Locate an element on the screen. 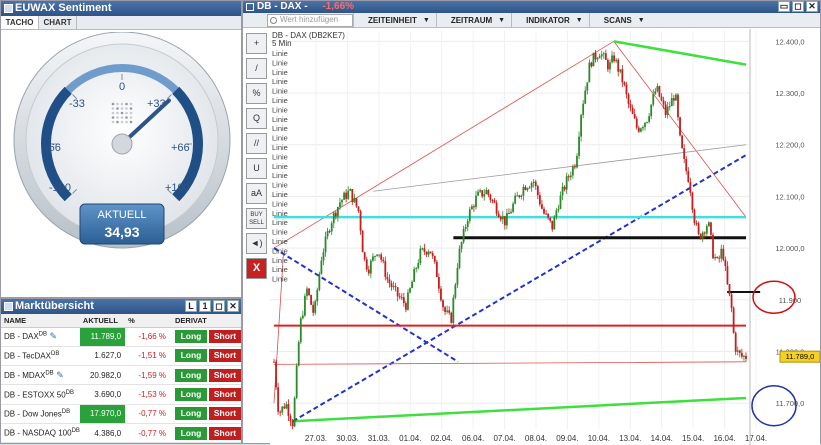 The width and height of the screenshot is (821, 445). table-row: DB - MDAXDB ✎ 20.982,0 -1,59 % Long Short is located at coordinates (121, 375).